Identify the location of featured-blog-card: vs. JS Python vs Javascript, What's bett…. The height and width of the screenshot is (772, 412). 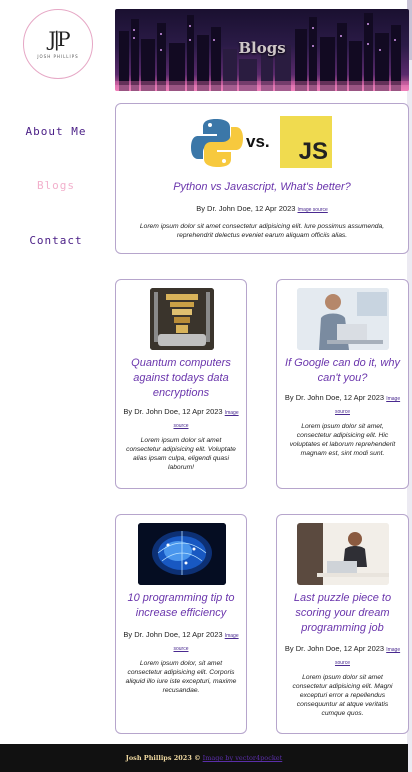
(262, 178).